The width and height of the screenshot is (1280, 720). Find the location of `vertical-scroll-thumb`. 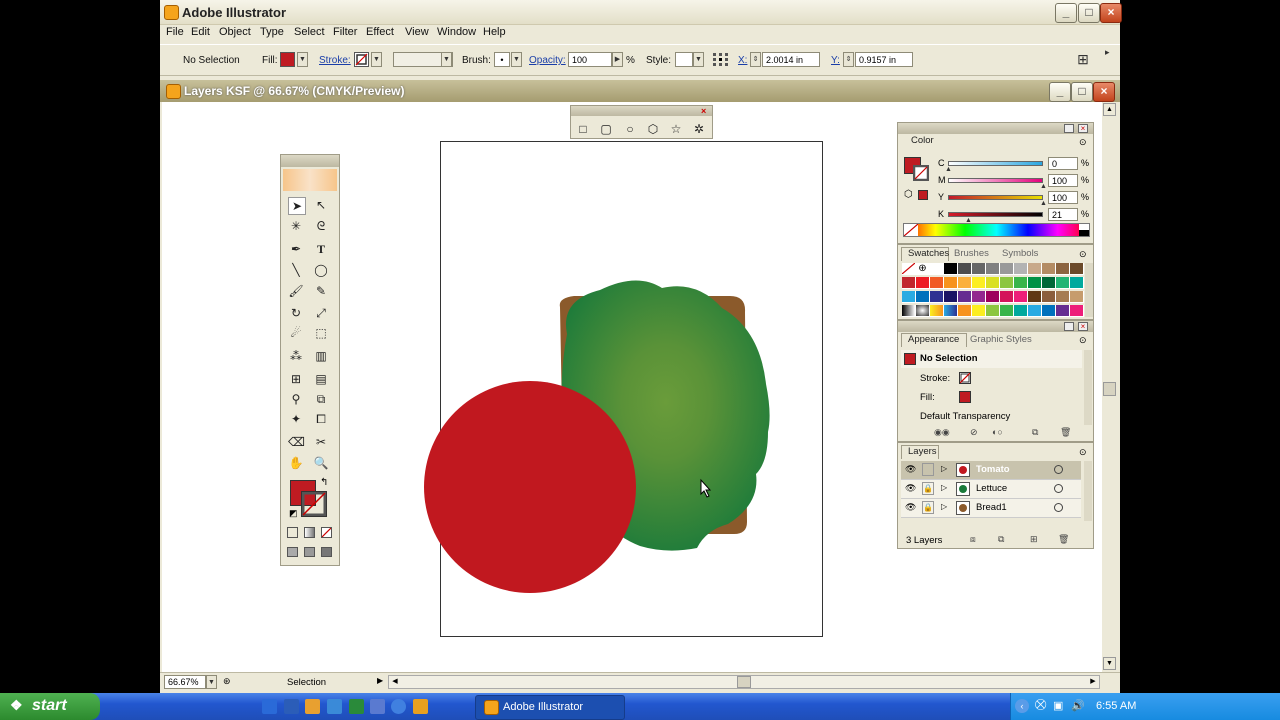

vertical-scroll-thumb is located at coordinates (1109, 389).